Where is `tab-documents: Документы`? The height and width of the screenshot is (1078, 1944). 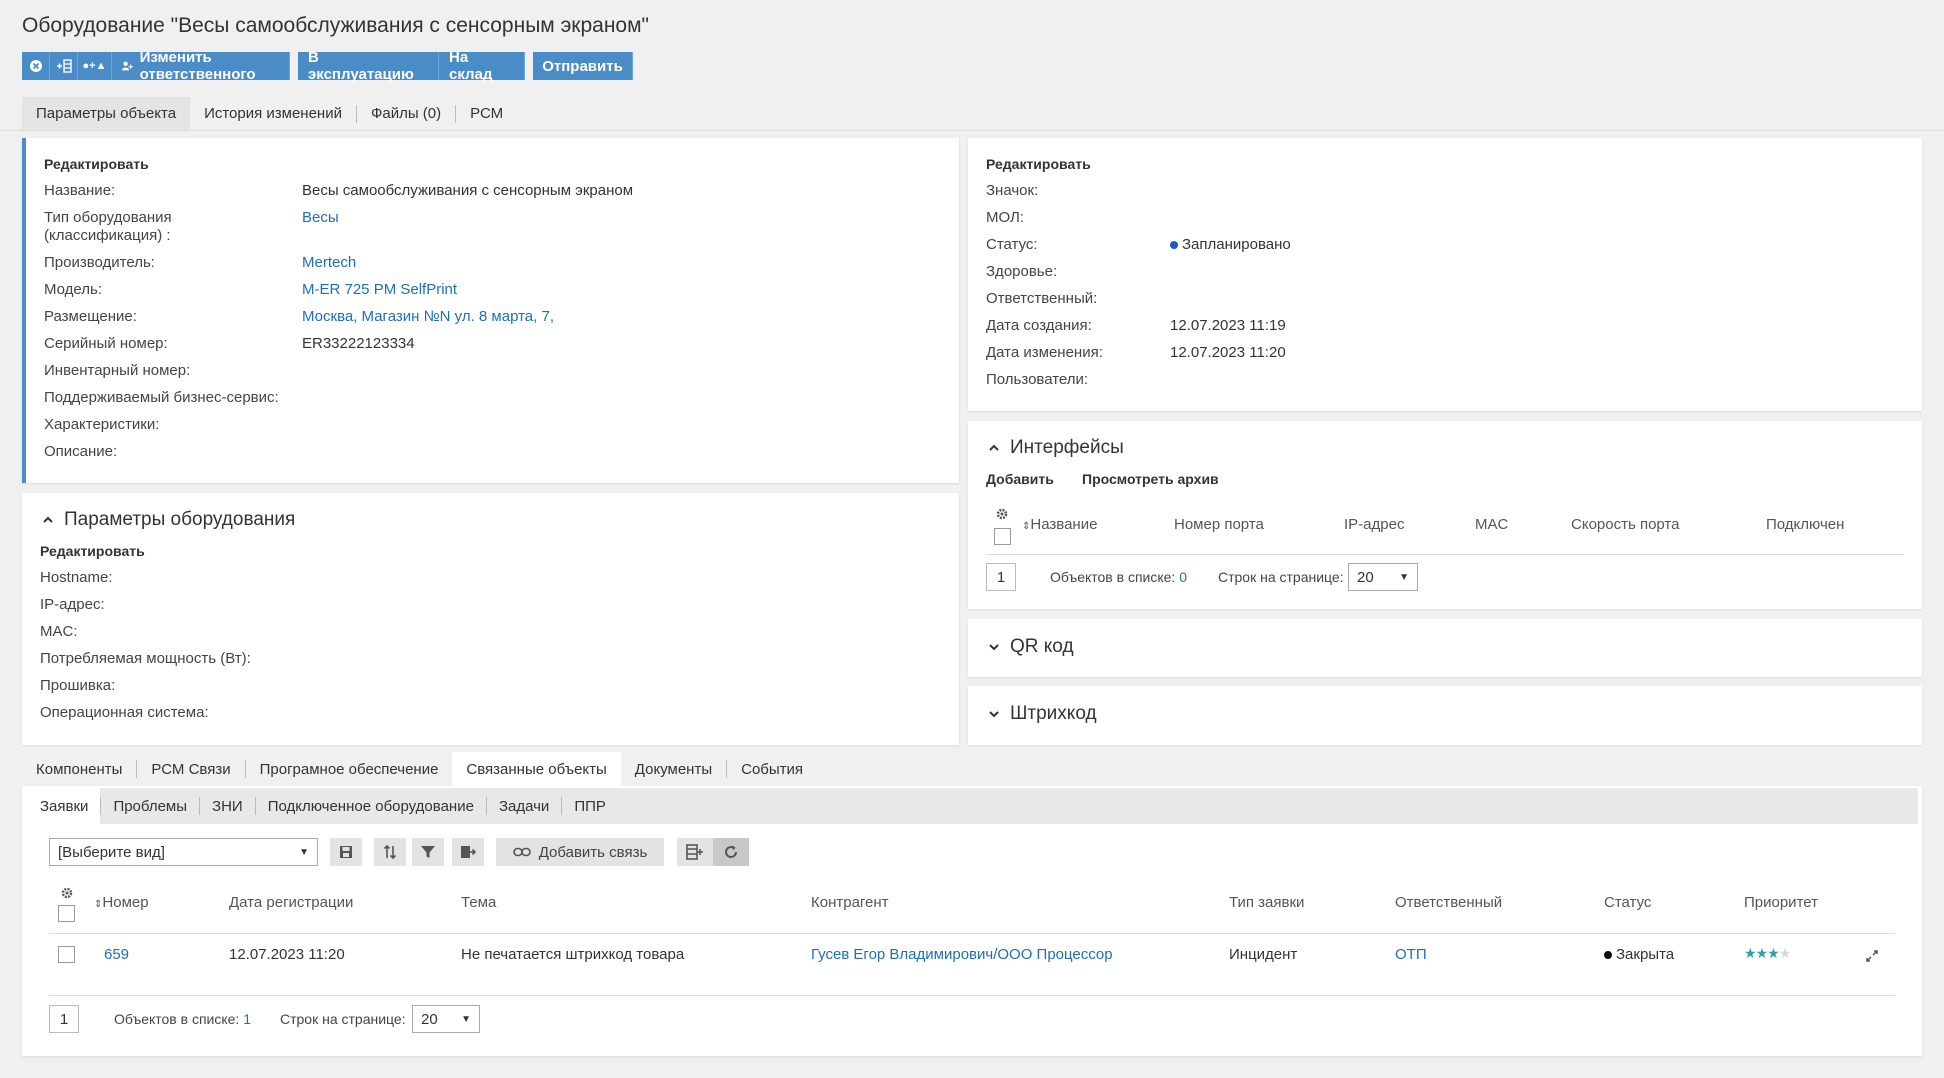
tab-documents: Документы is located at coordinates (673, 769).